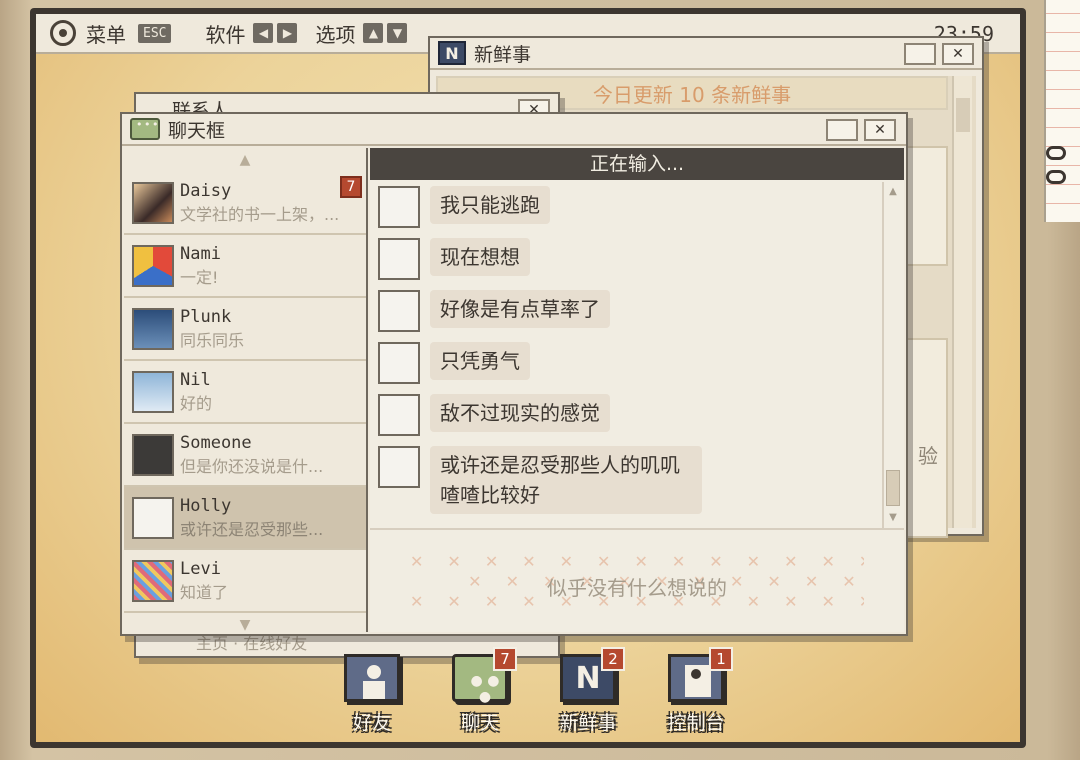  What do you see at coordinates (505, 659) in the screenshot?
I see `unread-badge: 7` at bounding box center [505, 659].